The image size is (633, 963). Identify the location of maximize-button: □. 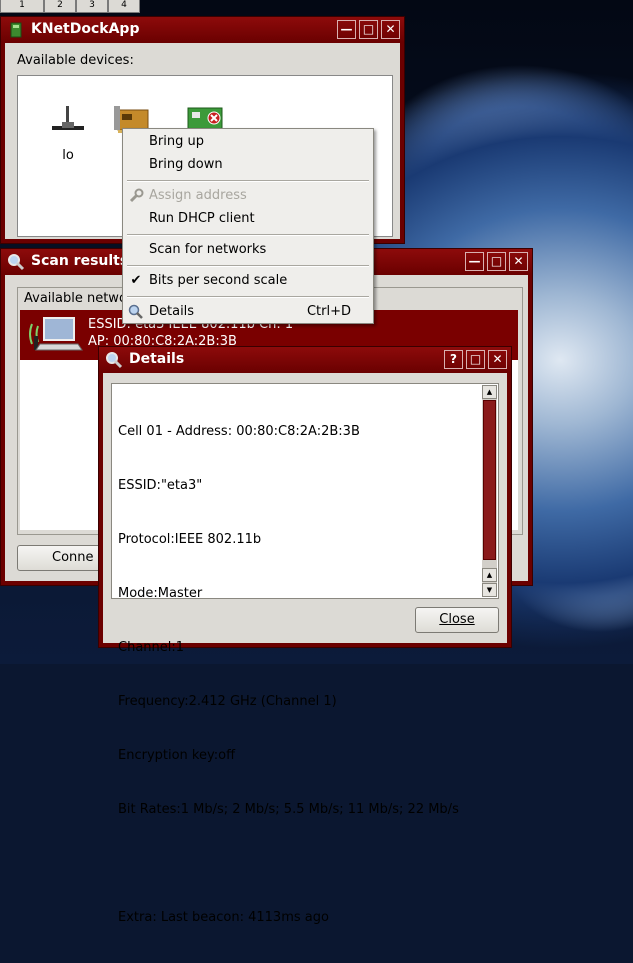
(368, 29).